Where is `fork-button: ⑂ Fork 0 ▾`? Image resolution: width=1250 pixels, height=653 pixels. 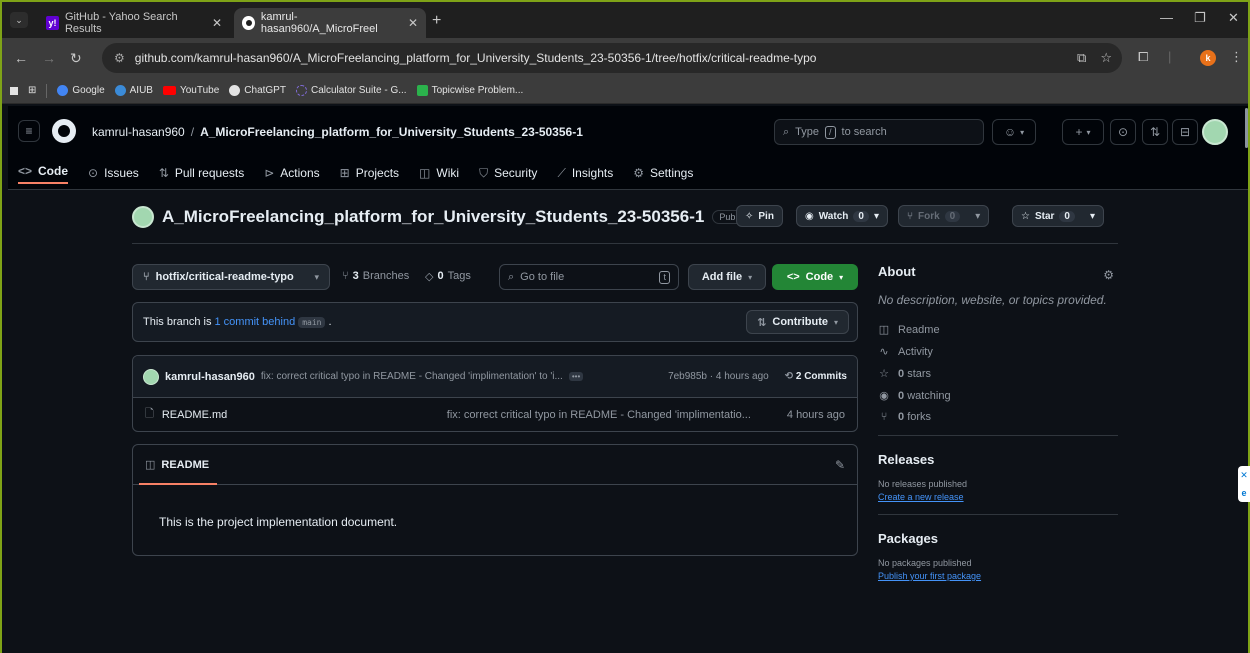
fork-button: ⑂ Fork 0 ▾ is located at coordinates (944, 216).